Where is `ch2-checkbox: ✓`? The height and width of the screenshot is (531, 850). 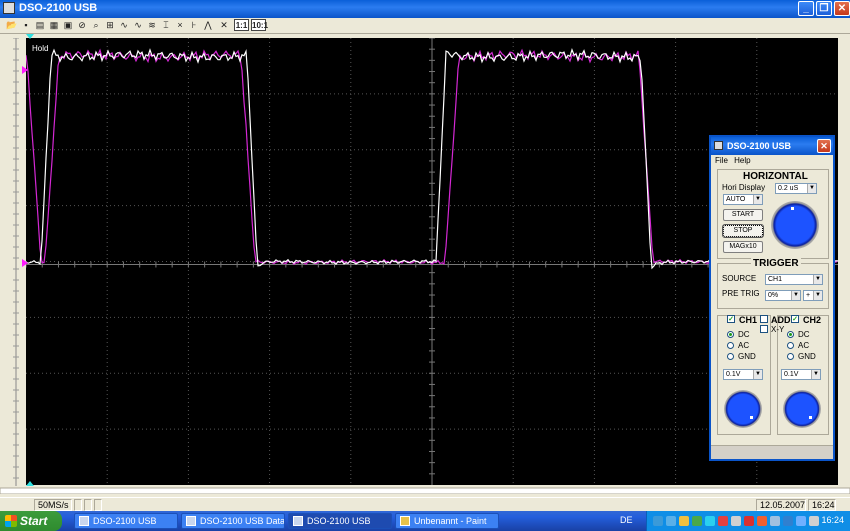 ch2-checkbox: ✓ is located at coordinates (795, 319).